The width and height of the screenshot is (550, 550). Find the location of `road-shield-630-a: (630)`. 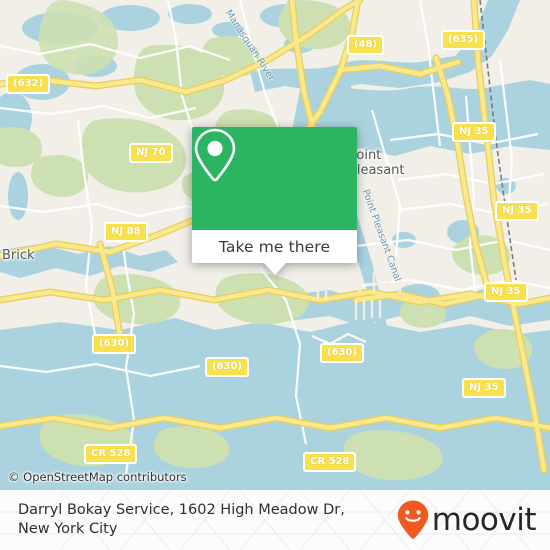

road-shield-630-a: (630) is located at coordinates (114, 344).